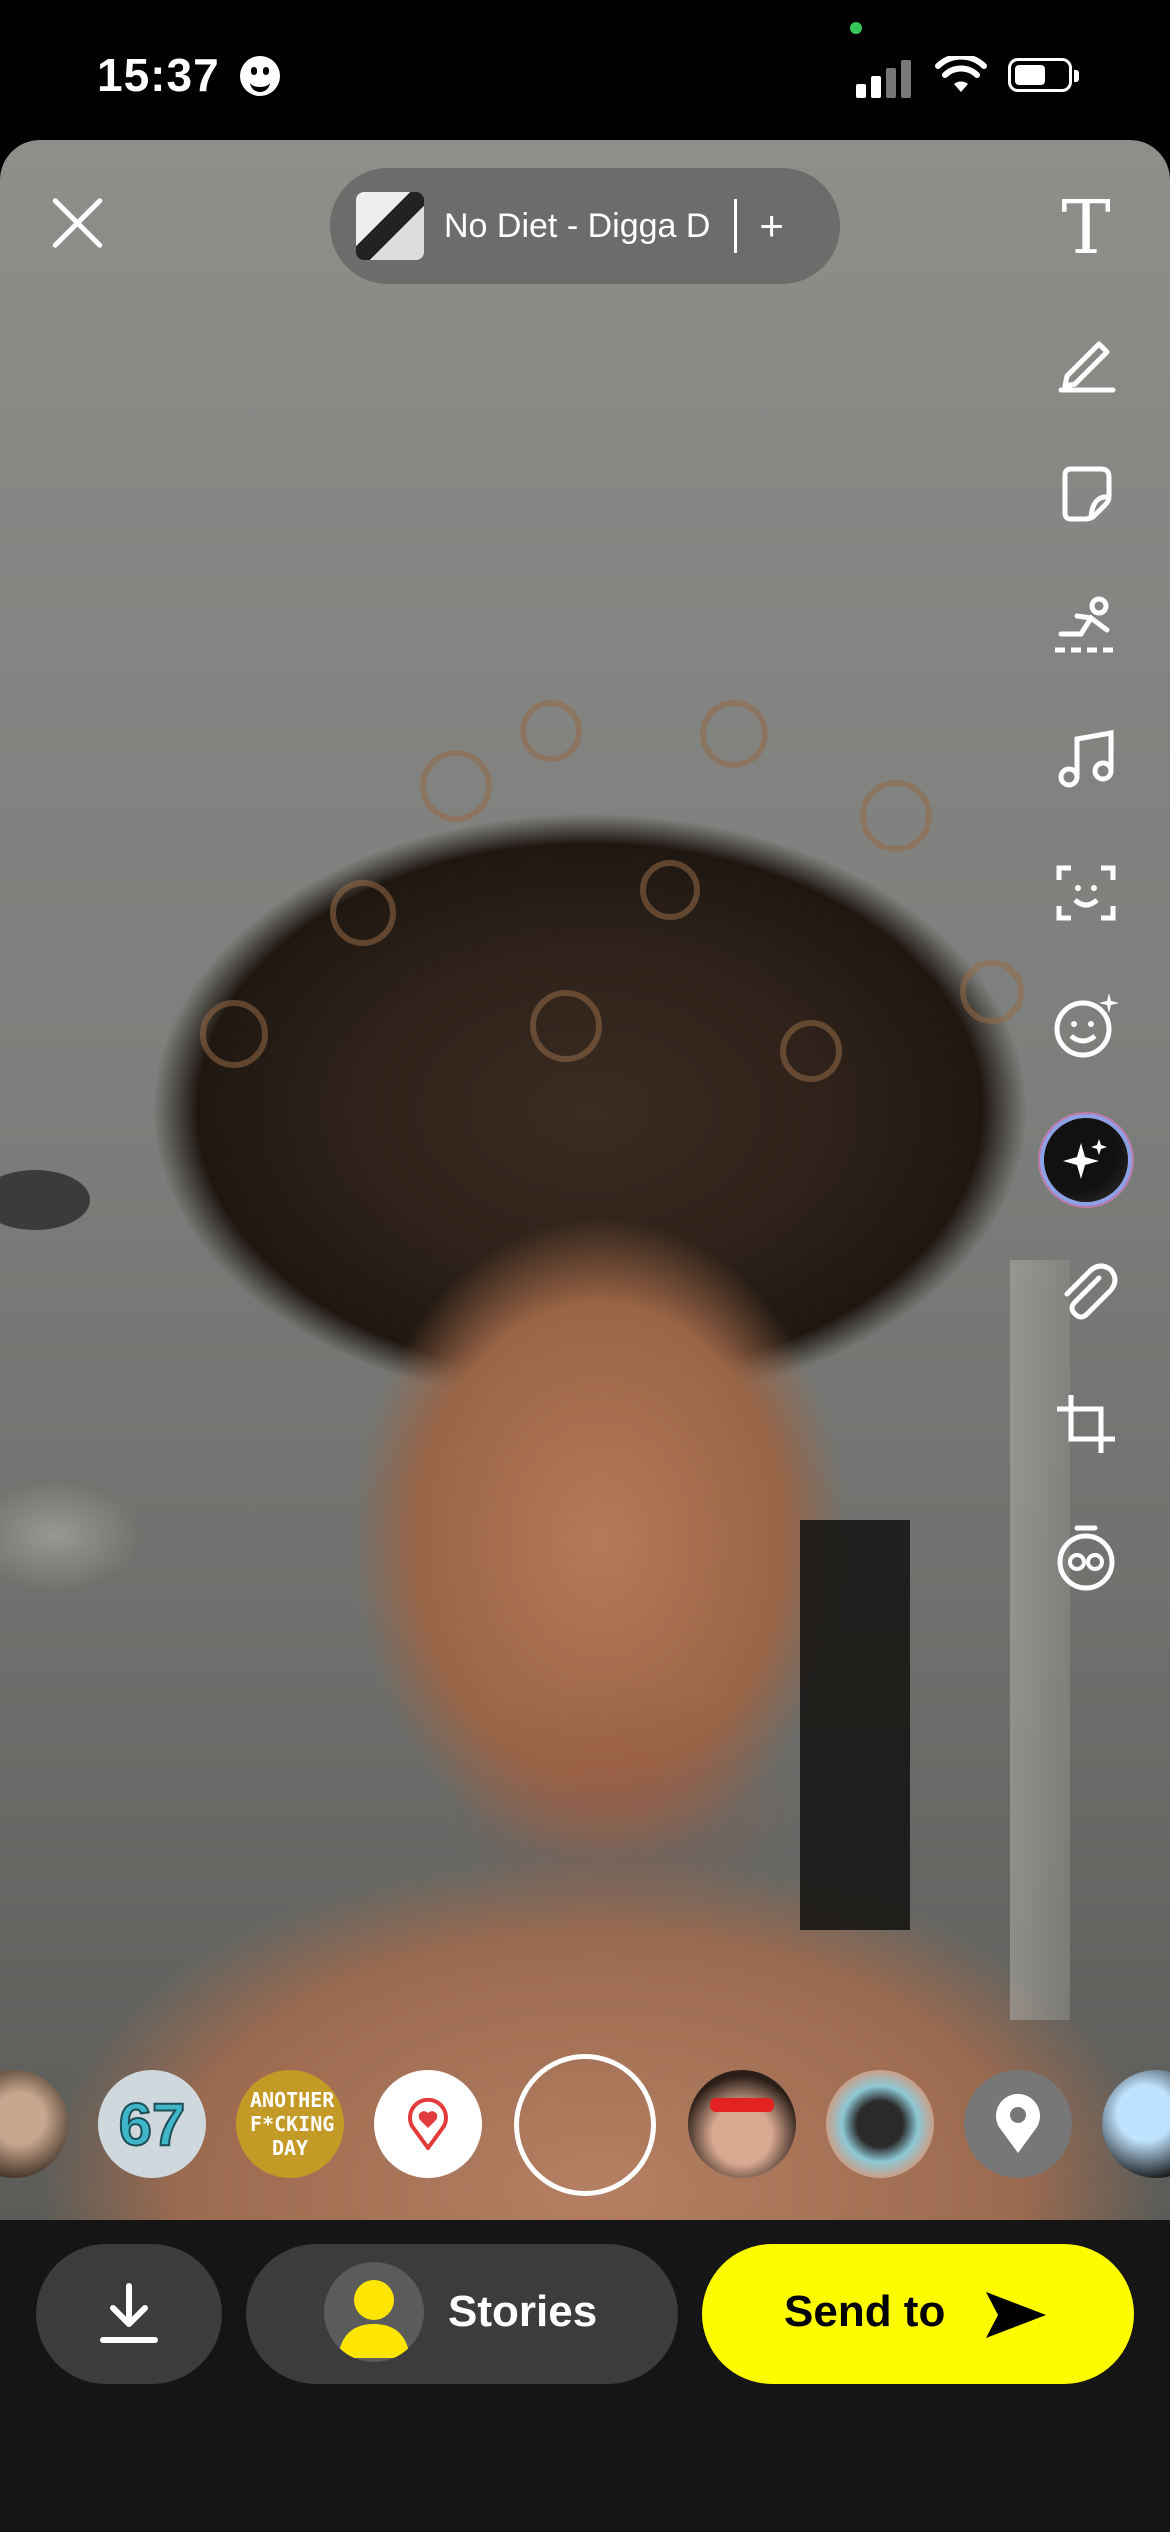 This screenshot has width=1170, height=2532. Describe the element at coordinates (1086, 1160) in the screenshot. I see `sparkle-icon` at that location.